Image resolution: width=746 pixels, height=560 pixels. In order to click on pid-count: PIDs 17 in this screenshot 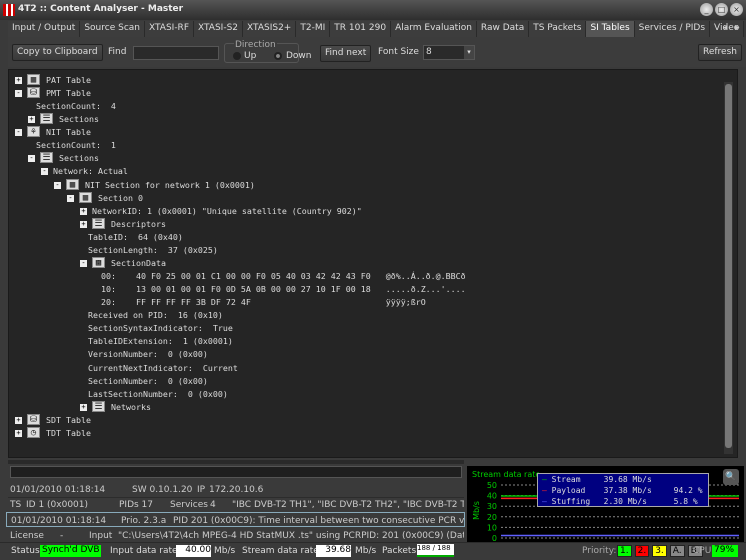, I will do `click(136, 505)`.